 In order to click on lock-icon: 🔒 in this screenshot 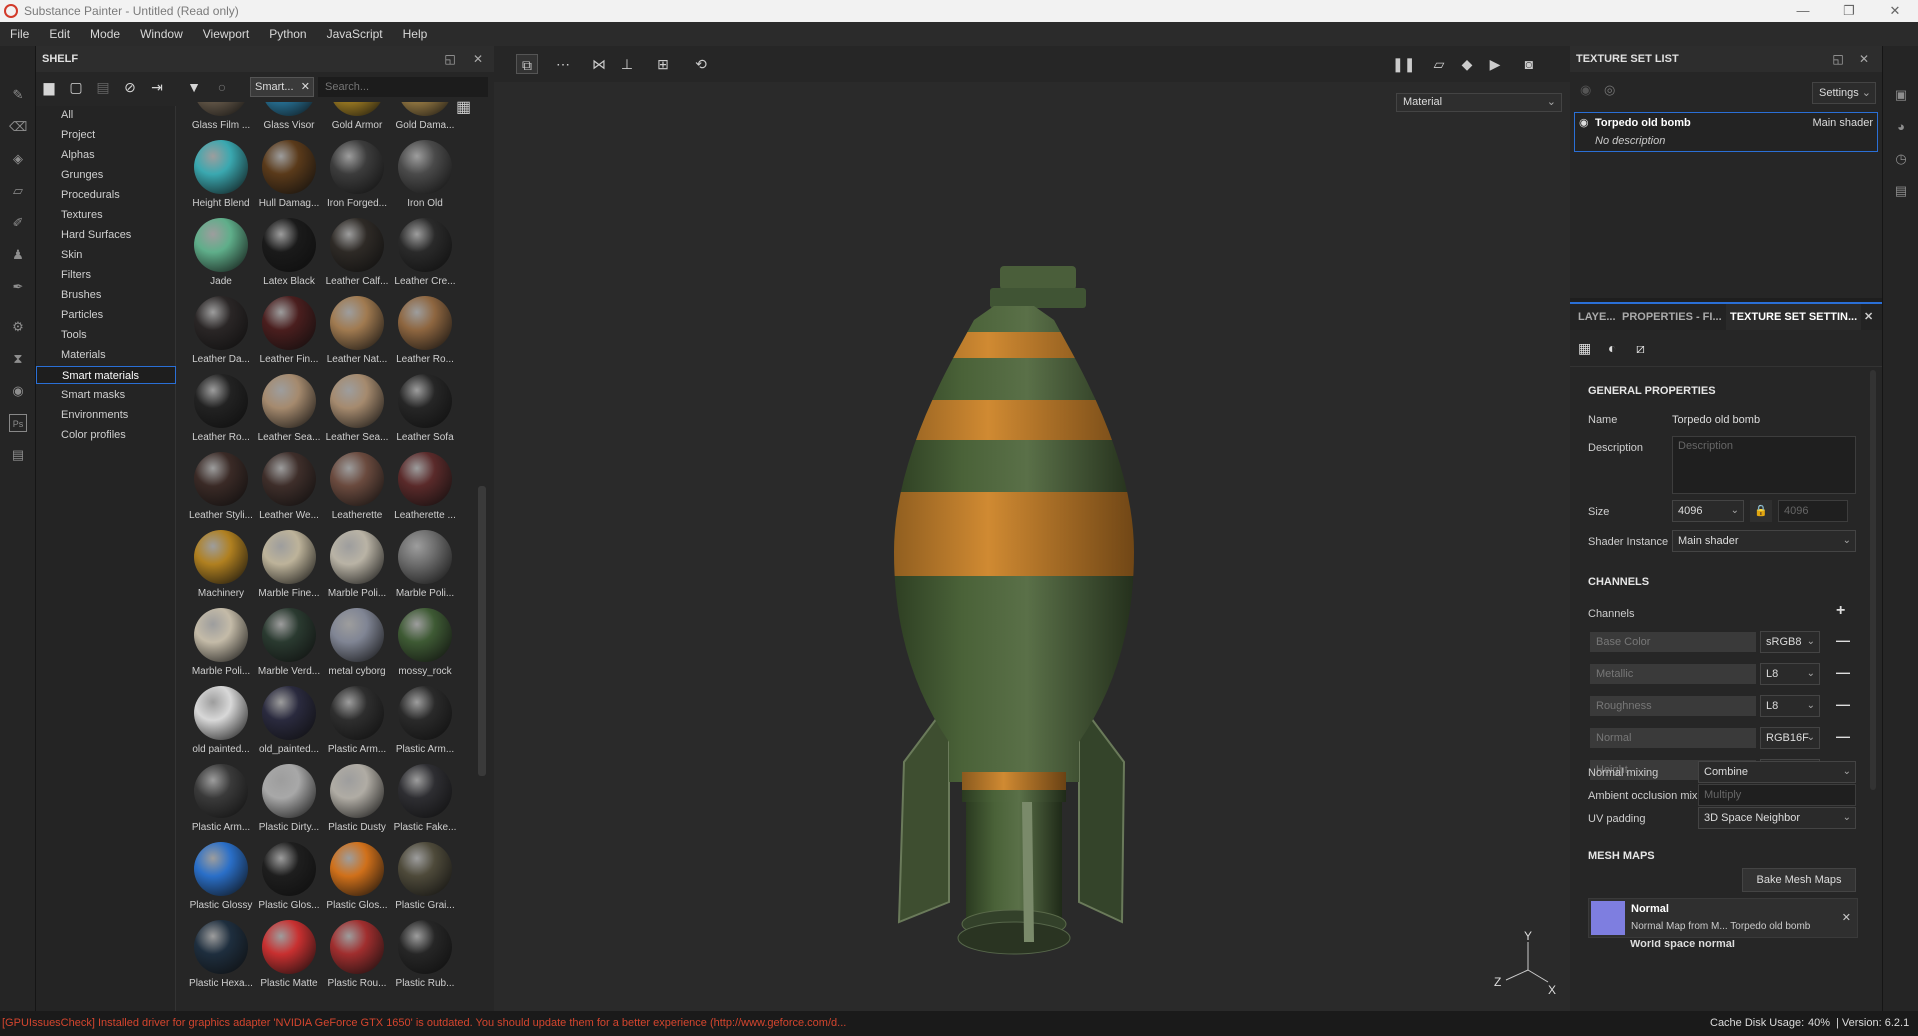, I will do `click(1761, 511)`.